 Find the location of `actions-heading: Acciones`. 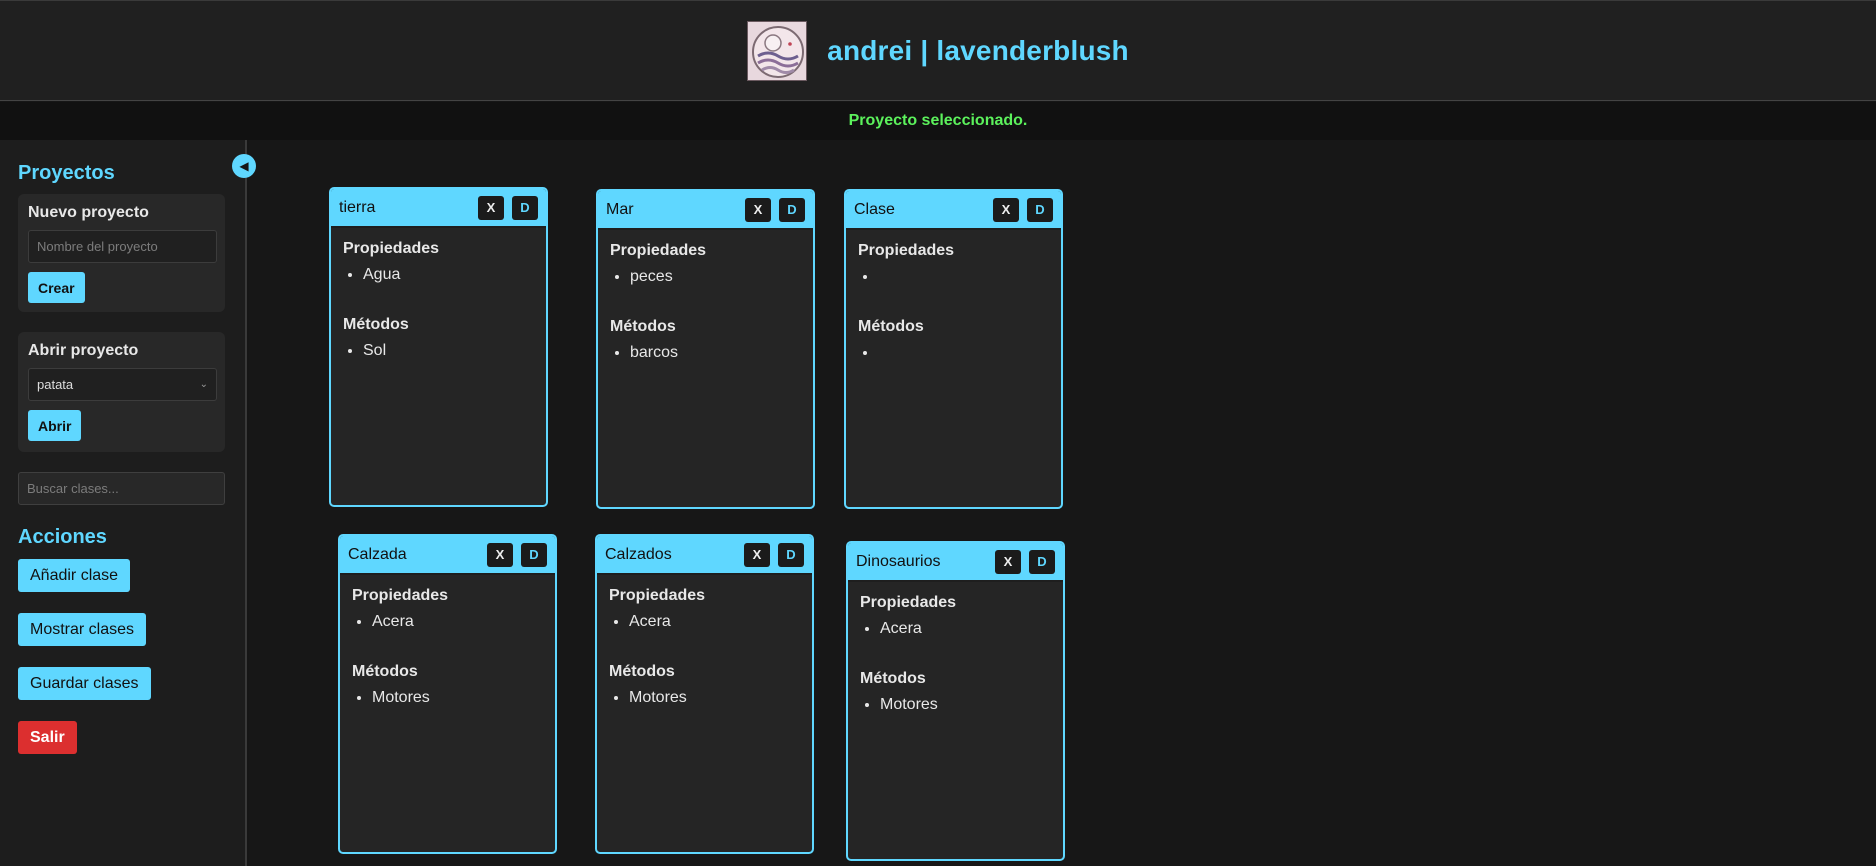

actions-heading: Acciones is located at coordinates (62, 537).